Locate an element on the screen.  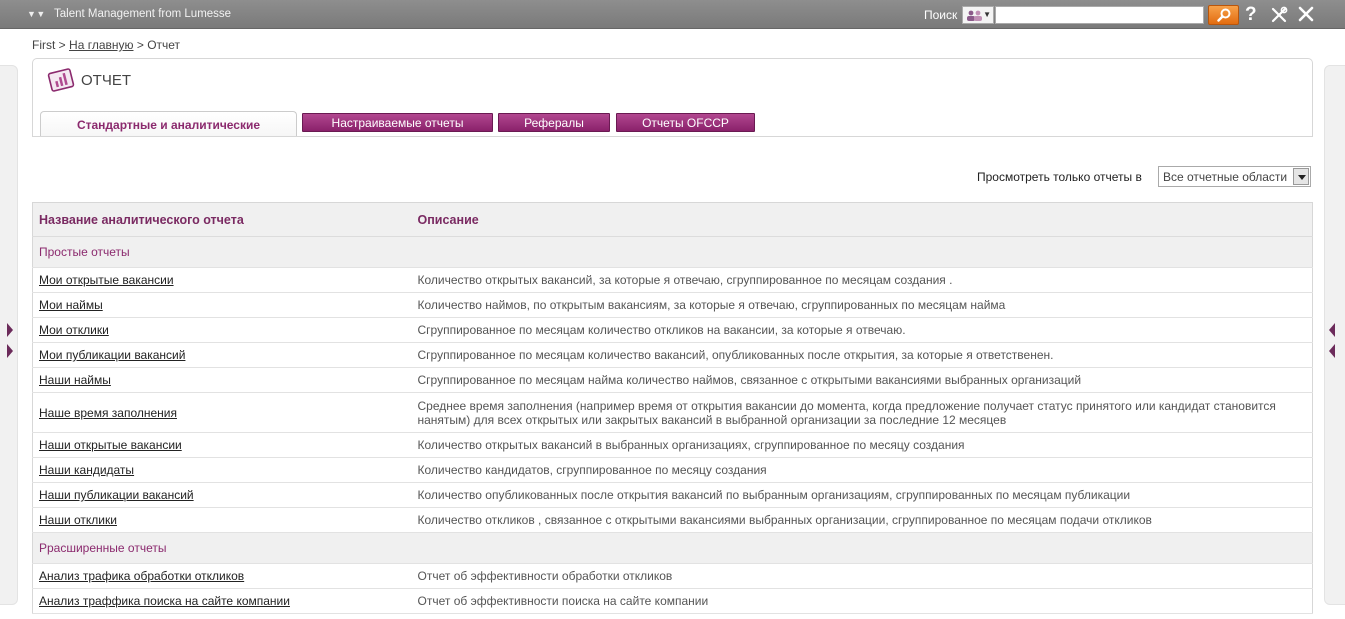
tab-standard-analytics: Стандартные и аналитические is located at coordinates (168, 124).